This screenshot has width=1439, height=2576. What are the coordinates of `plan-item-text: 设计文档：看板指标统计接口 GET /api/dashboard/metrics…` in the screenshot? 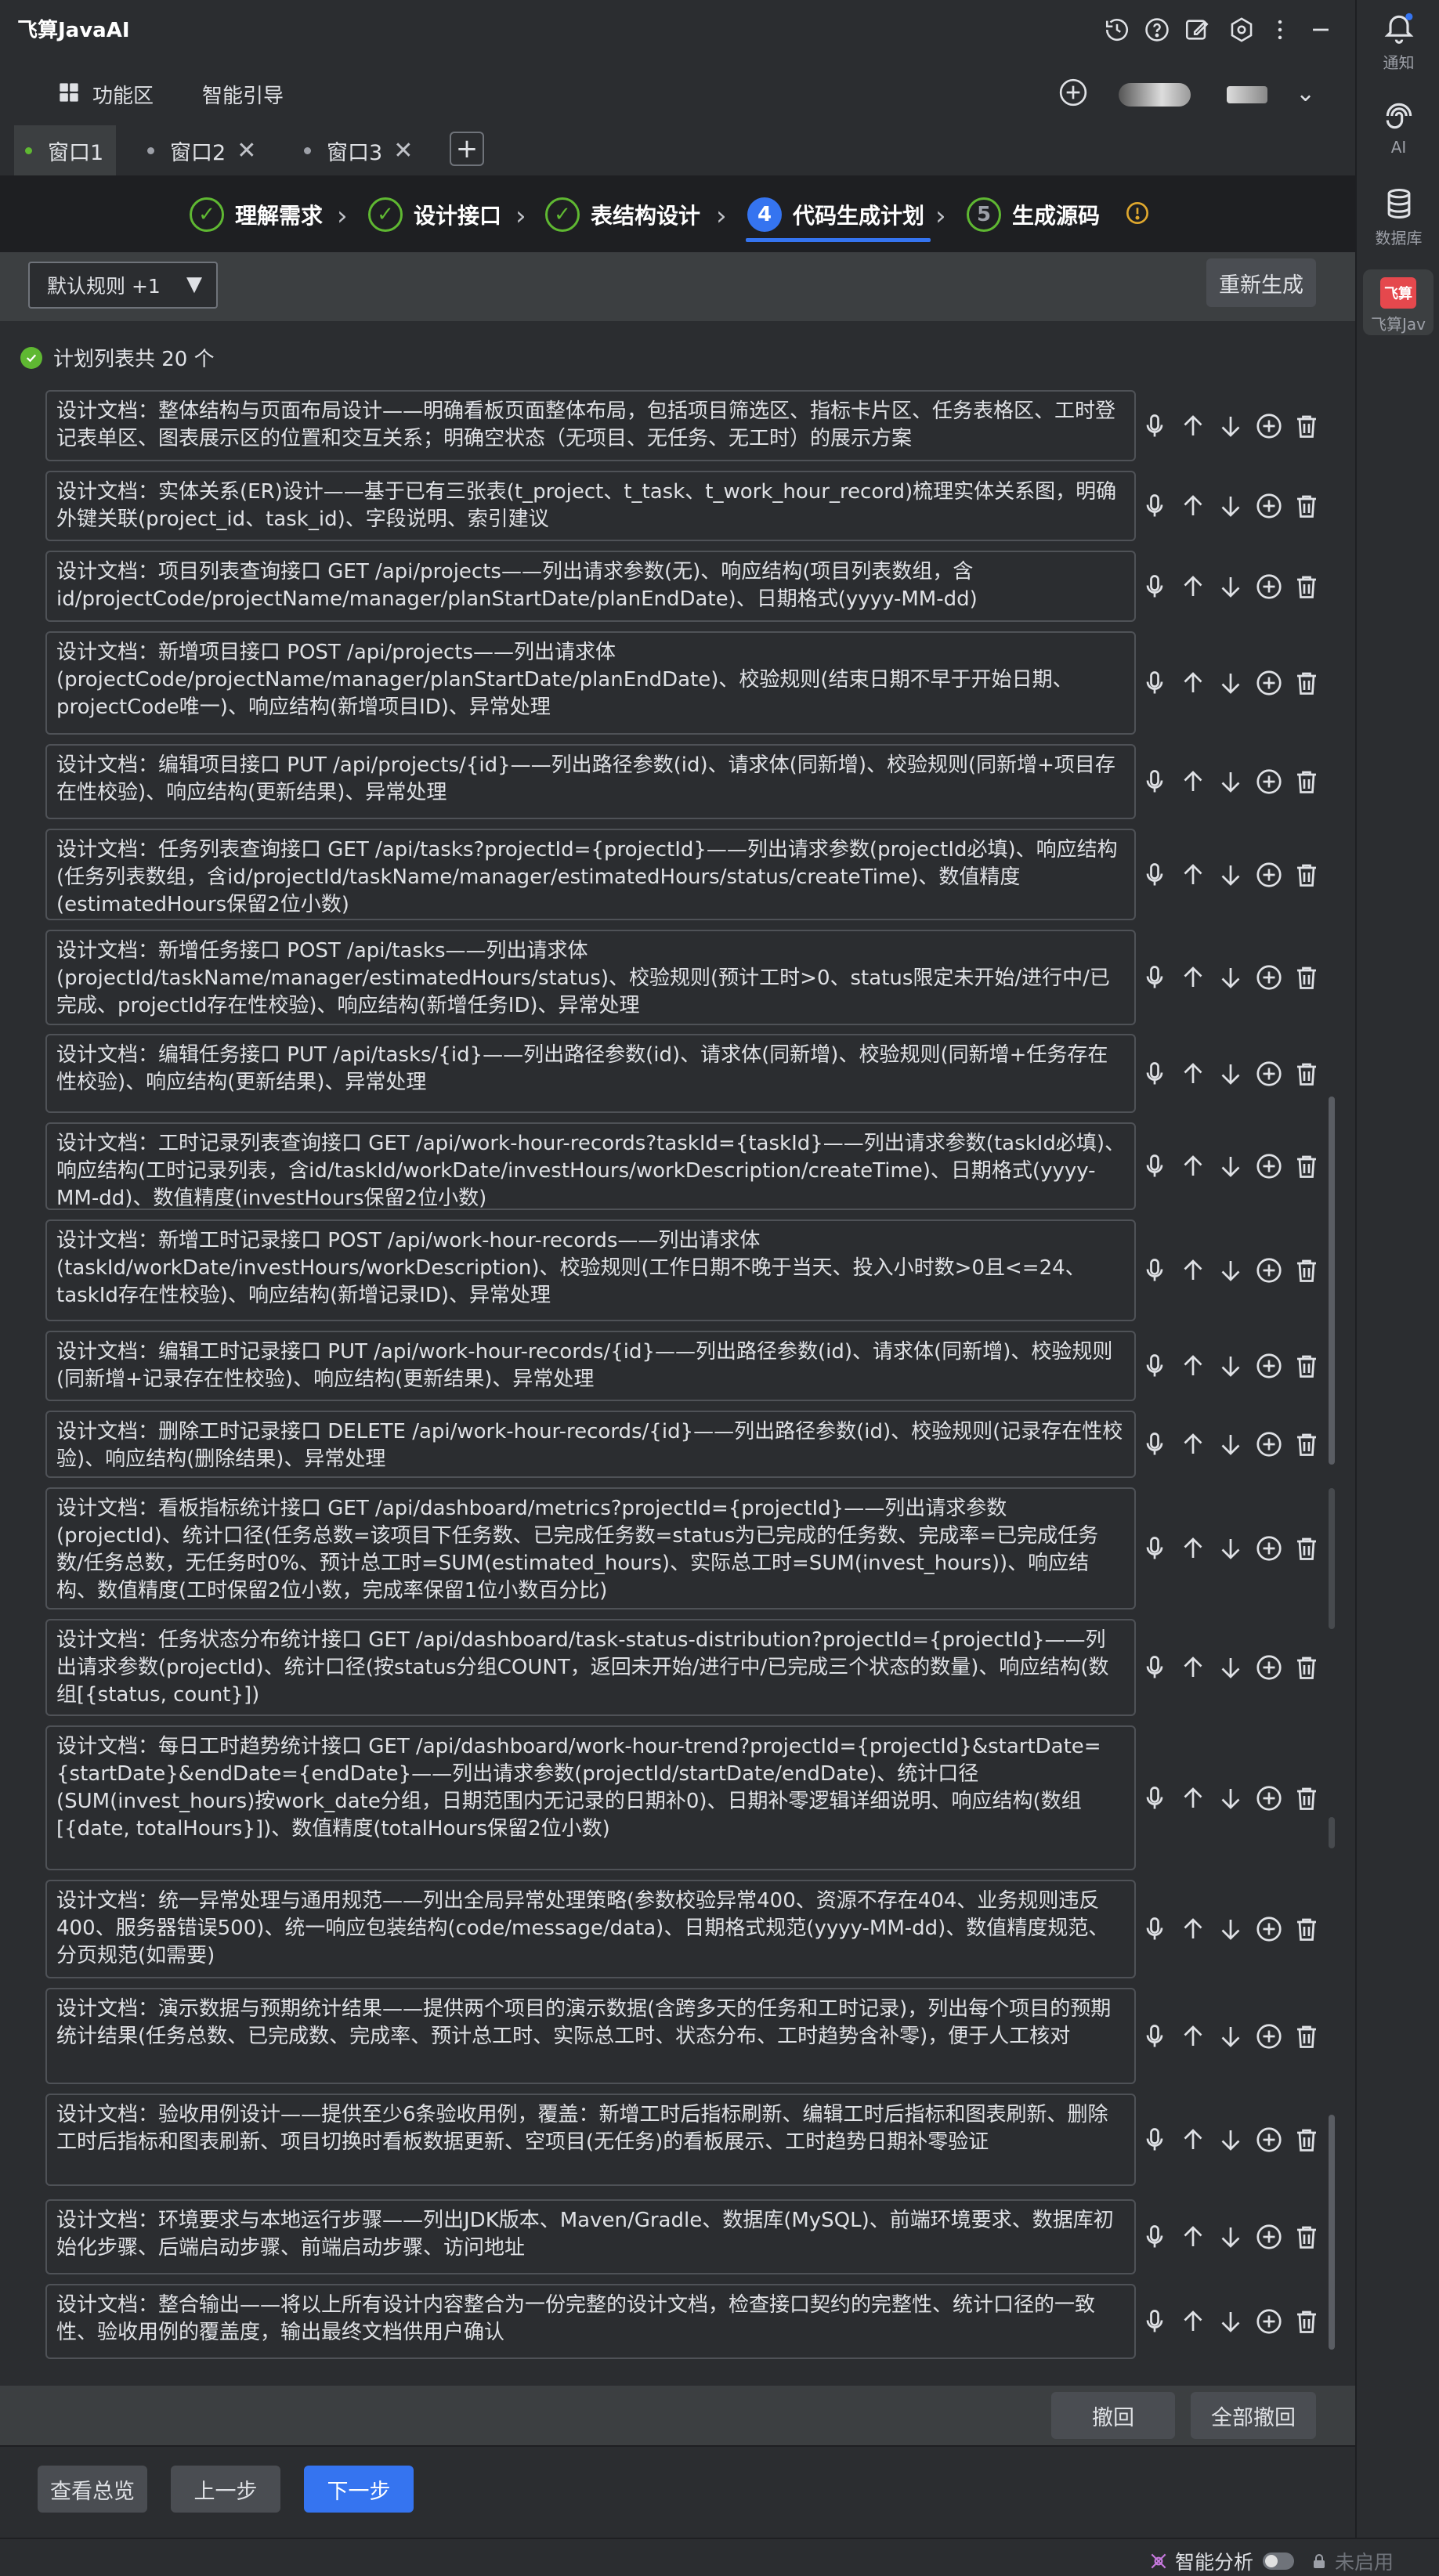 It's located at (590, 1548).